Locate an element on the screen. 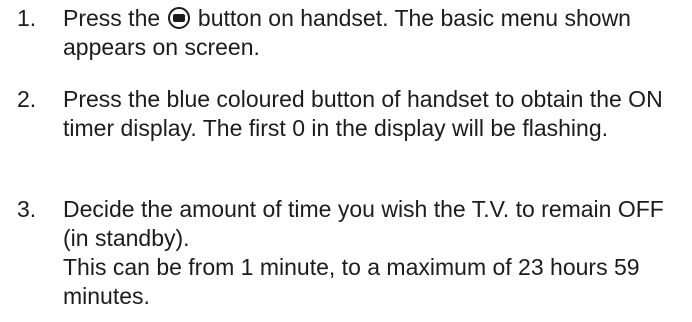 This screenshot has width=692, height=322. step-number: 3. is located at coordinates (27, 209).